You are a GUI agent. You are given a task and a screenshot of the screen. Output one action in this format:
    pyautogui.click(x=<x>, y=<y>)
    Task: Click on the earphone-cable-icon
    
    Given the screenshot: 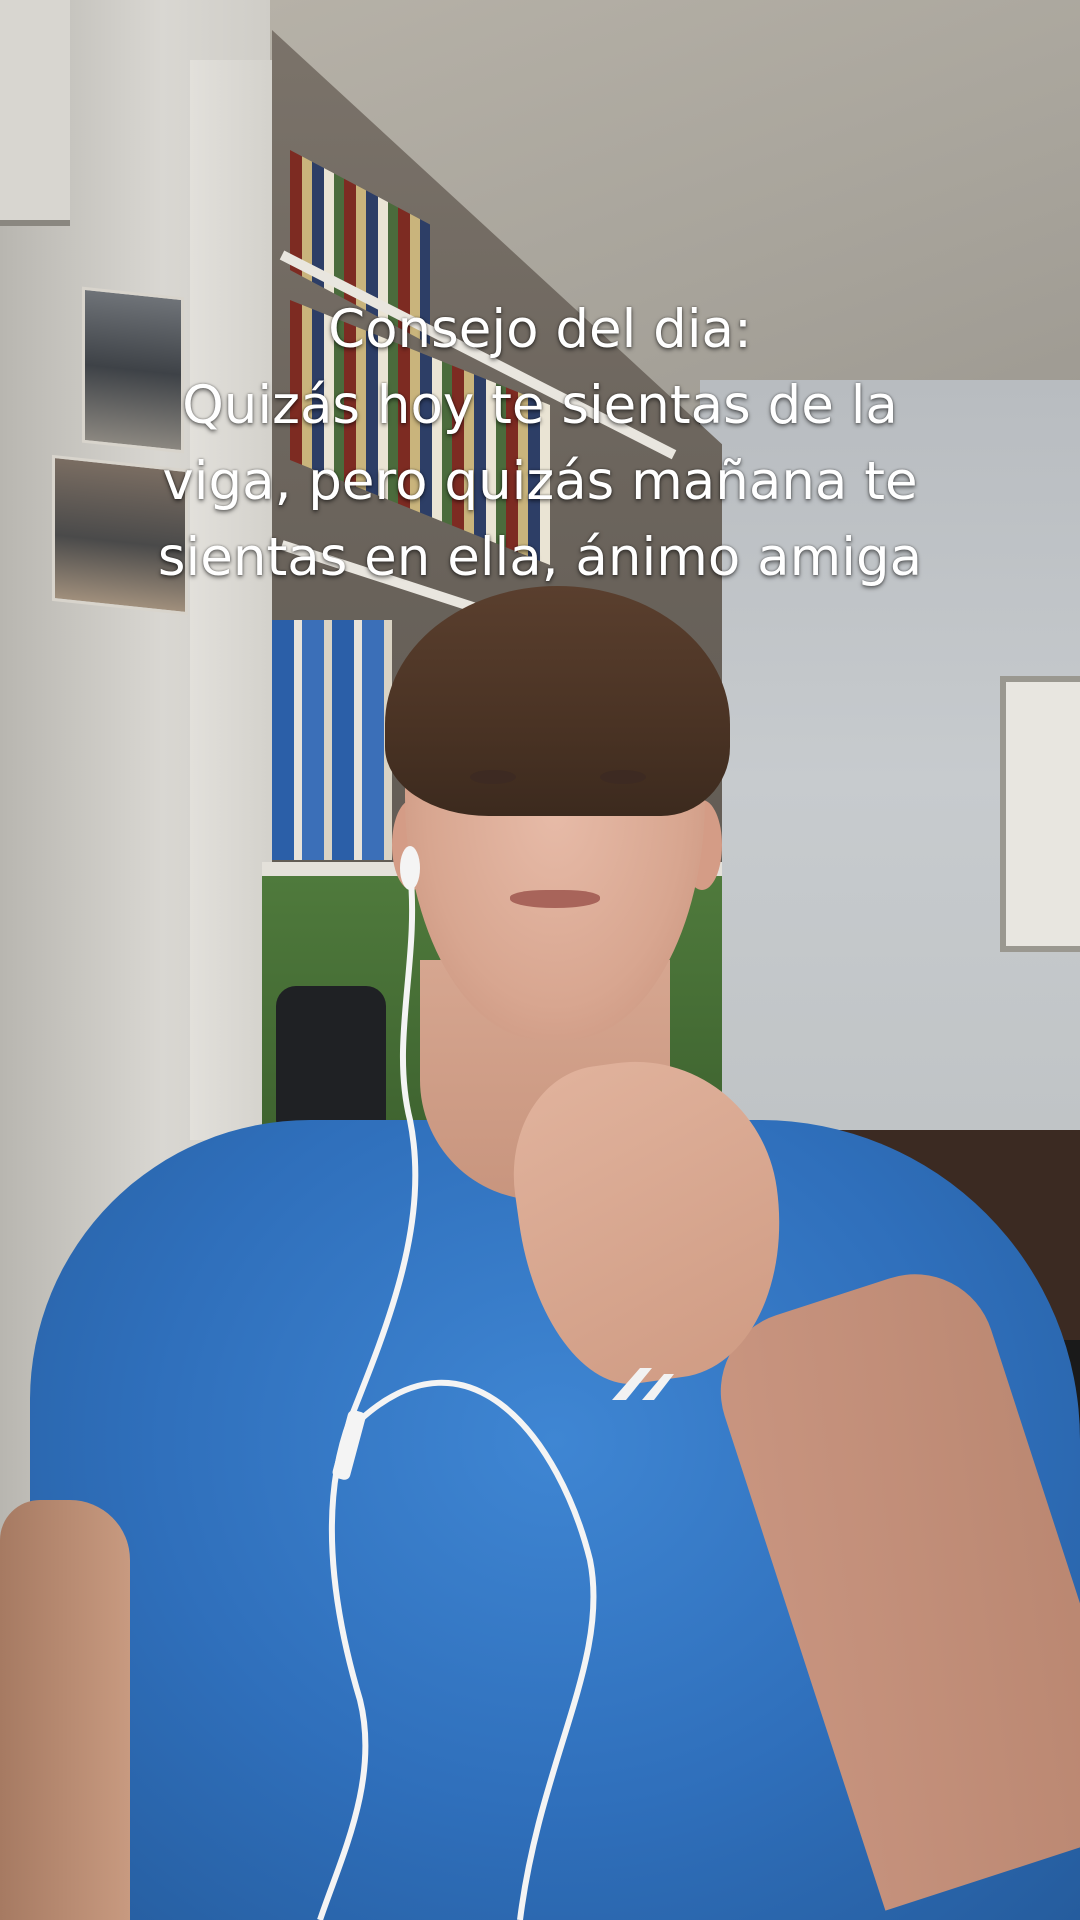 What is the action you would take?
    pyautogui.click(x=457, y=1383)
    